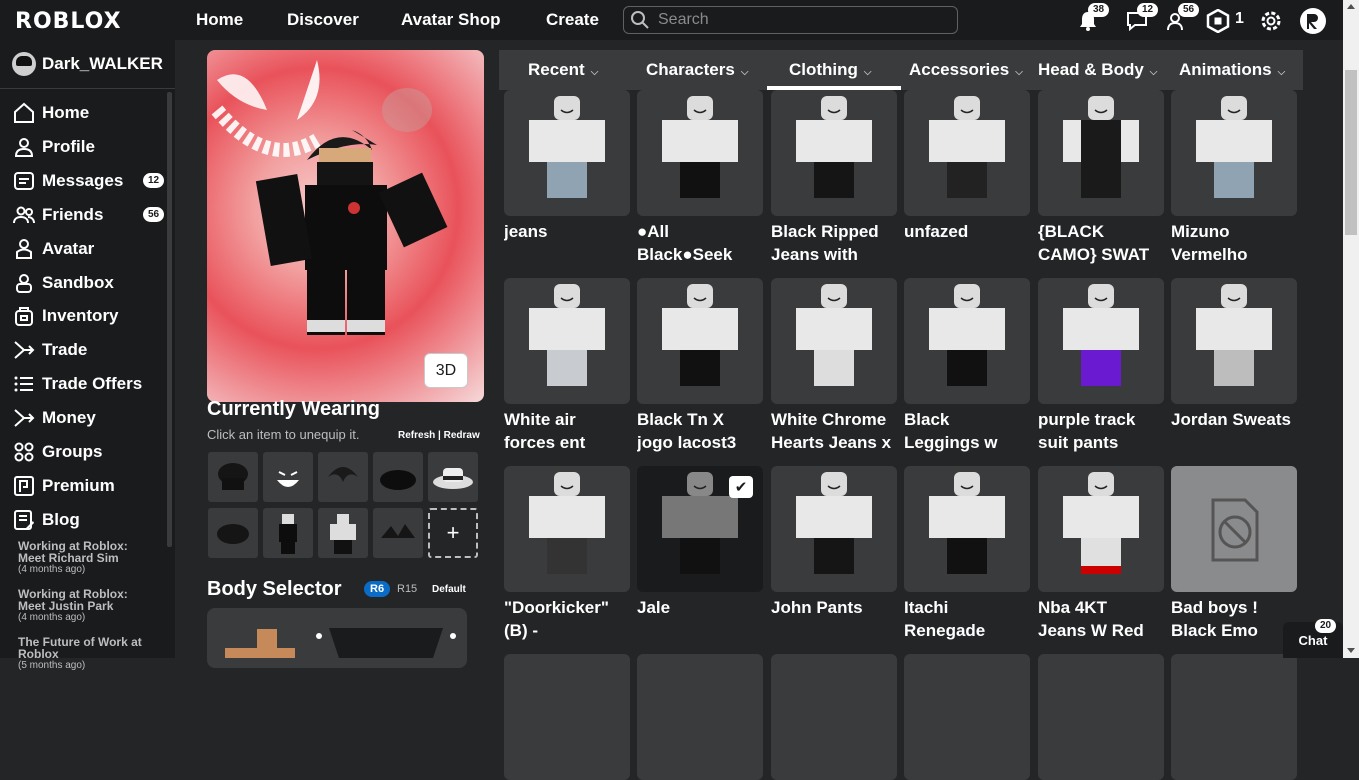 The width and height of the screenshot is (1359, 780). Describe the element at coordinates (701, 607) in the screenshot. I see `item-name: Jale` at that location.